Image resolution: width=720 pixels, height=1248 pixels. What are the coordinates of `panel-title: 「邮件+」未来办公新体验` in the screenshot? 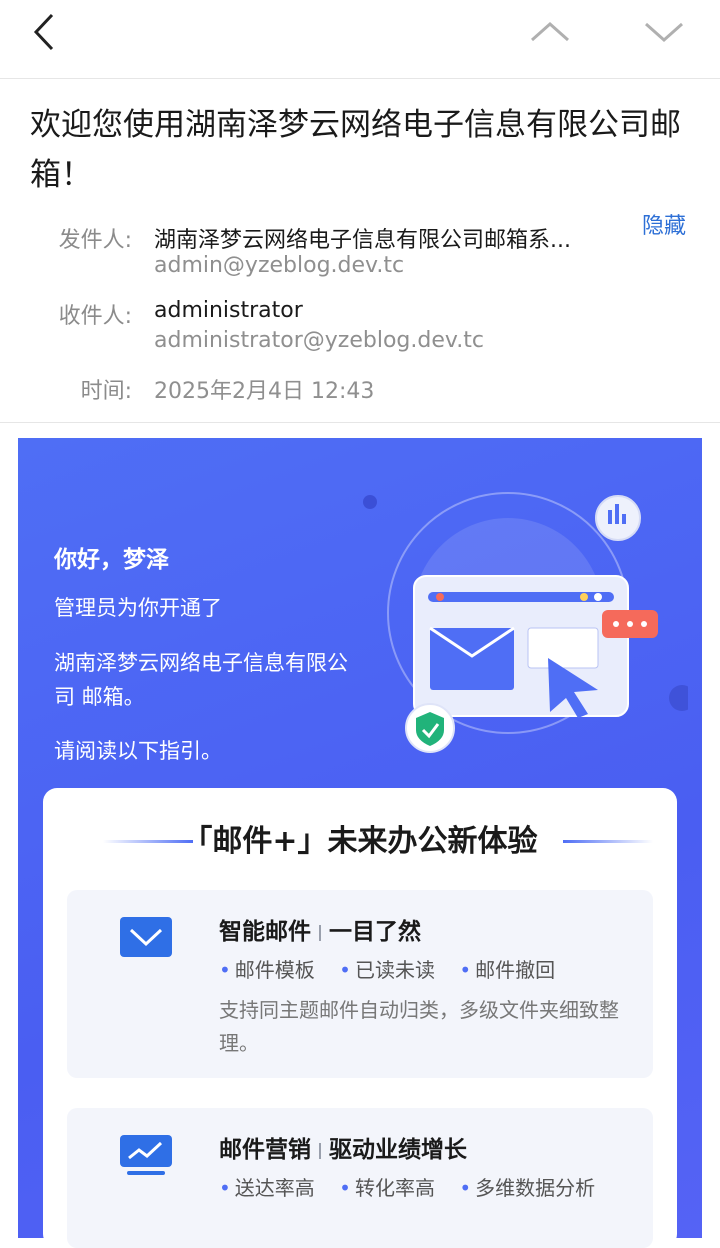 It's located at (360, 841).